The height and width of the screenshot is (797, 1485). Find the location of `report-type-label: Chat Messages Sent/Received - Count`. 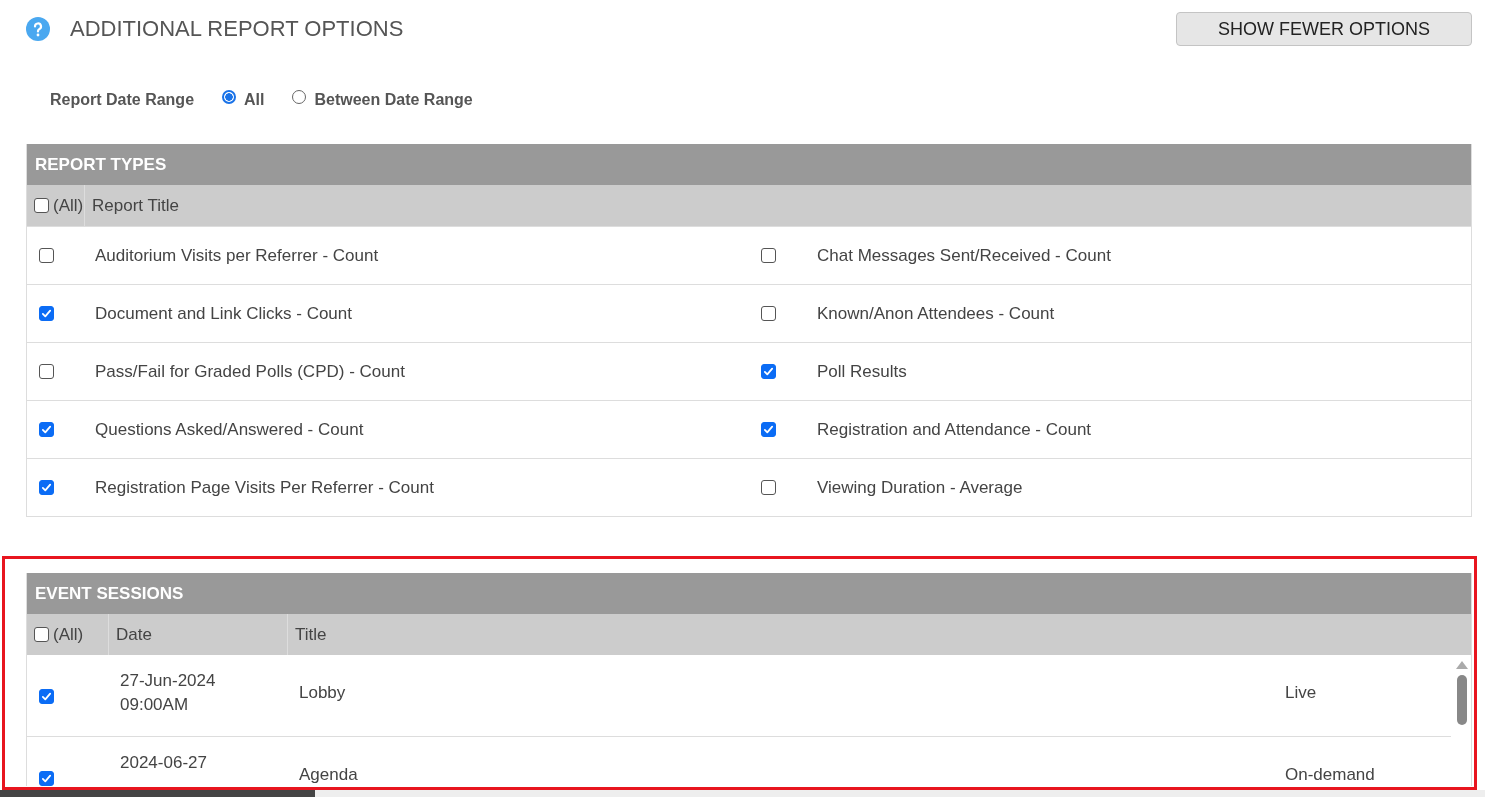

report-type-label: Chat Messages Sent/Received - Count is located at coordinates (964, 255).